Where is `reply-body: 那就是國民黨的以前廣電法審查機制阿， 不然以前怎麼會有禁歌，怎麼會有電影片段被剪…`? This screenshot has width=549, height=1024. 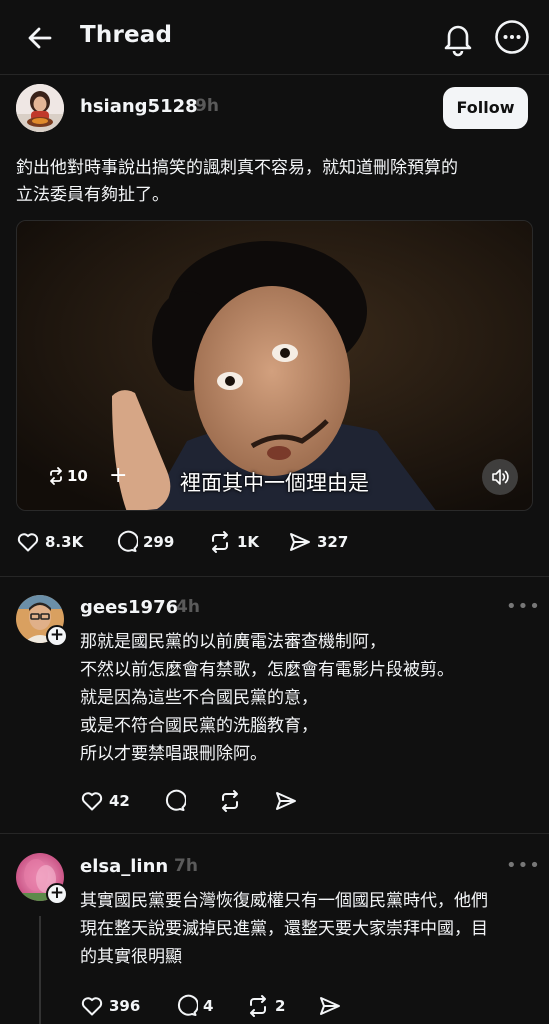
reply-body: 那就是國民黨的以前廣電法審查機制阿， 不然以前怎麼會有禁歌，怎麼會有電影片段被剪… is located at coordinates (307, 698).